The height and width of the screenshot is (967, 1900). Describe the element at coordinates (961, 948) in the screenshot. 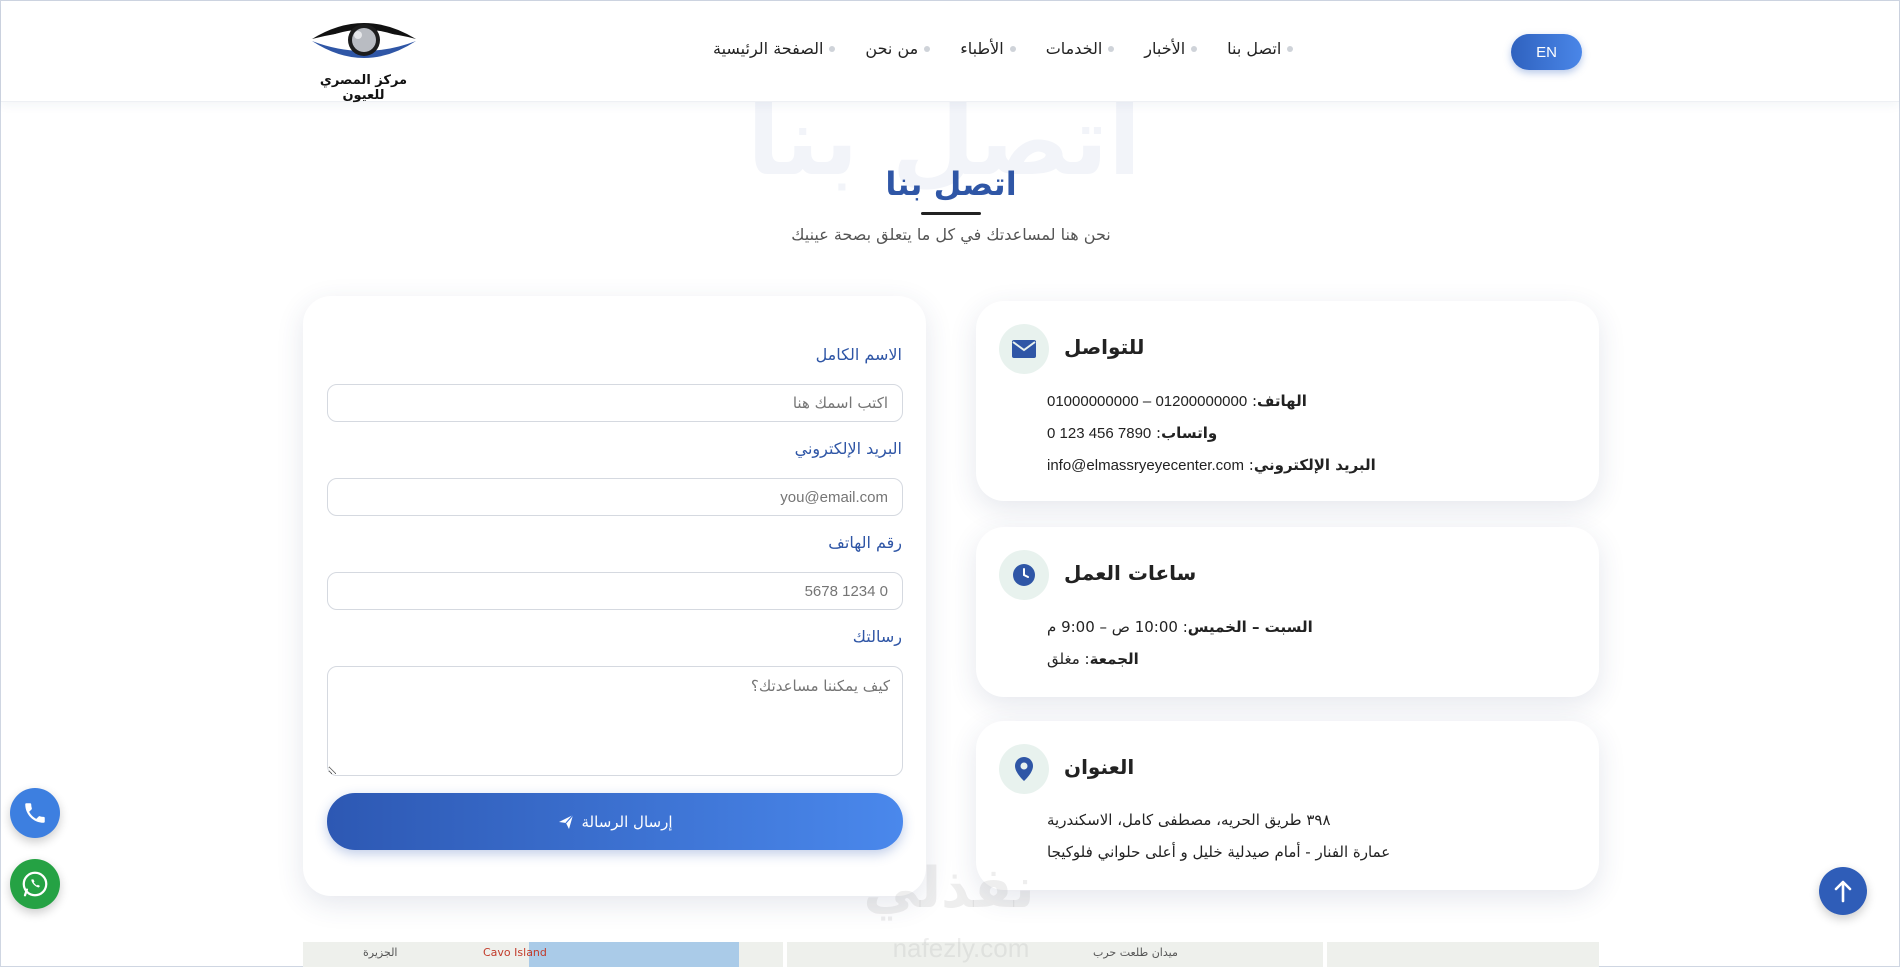

I see `watermark-sub: nafezly.com` at that location.